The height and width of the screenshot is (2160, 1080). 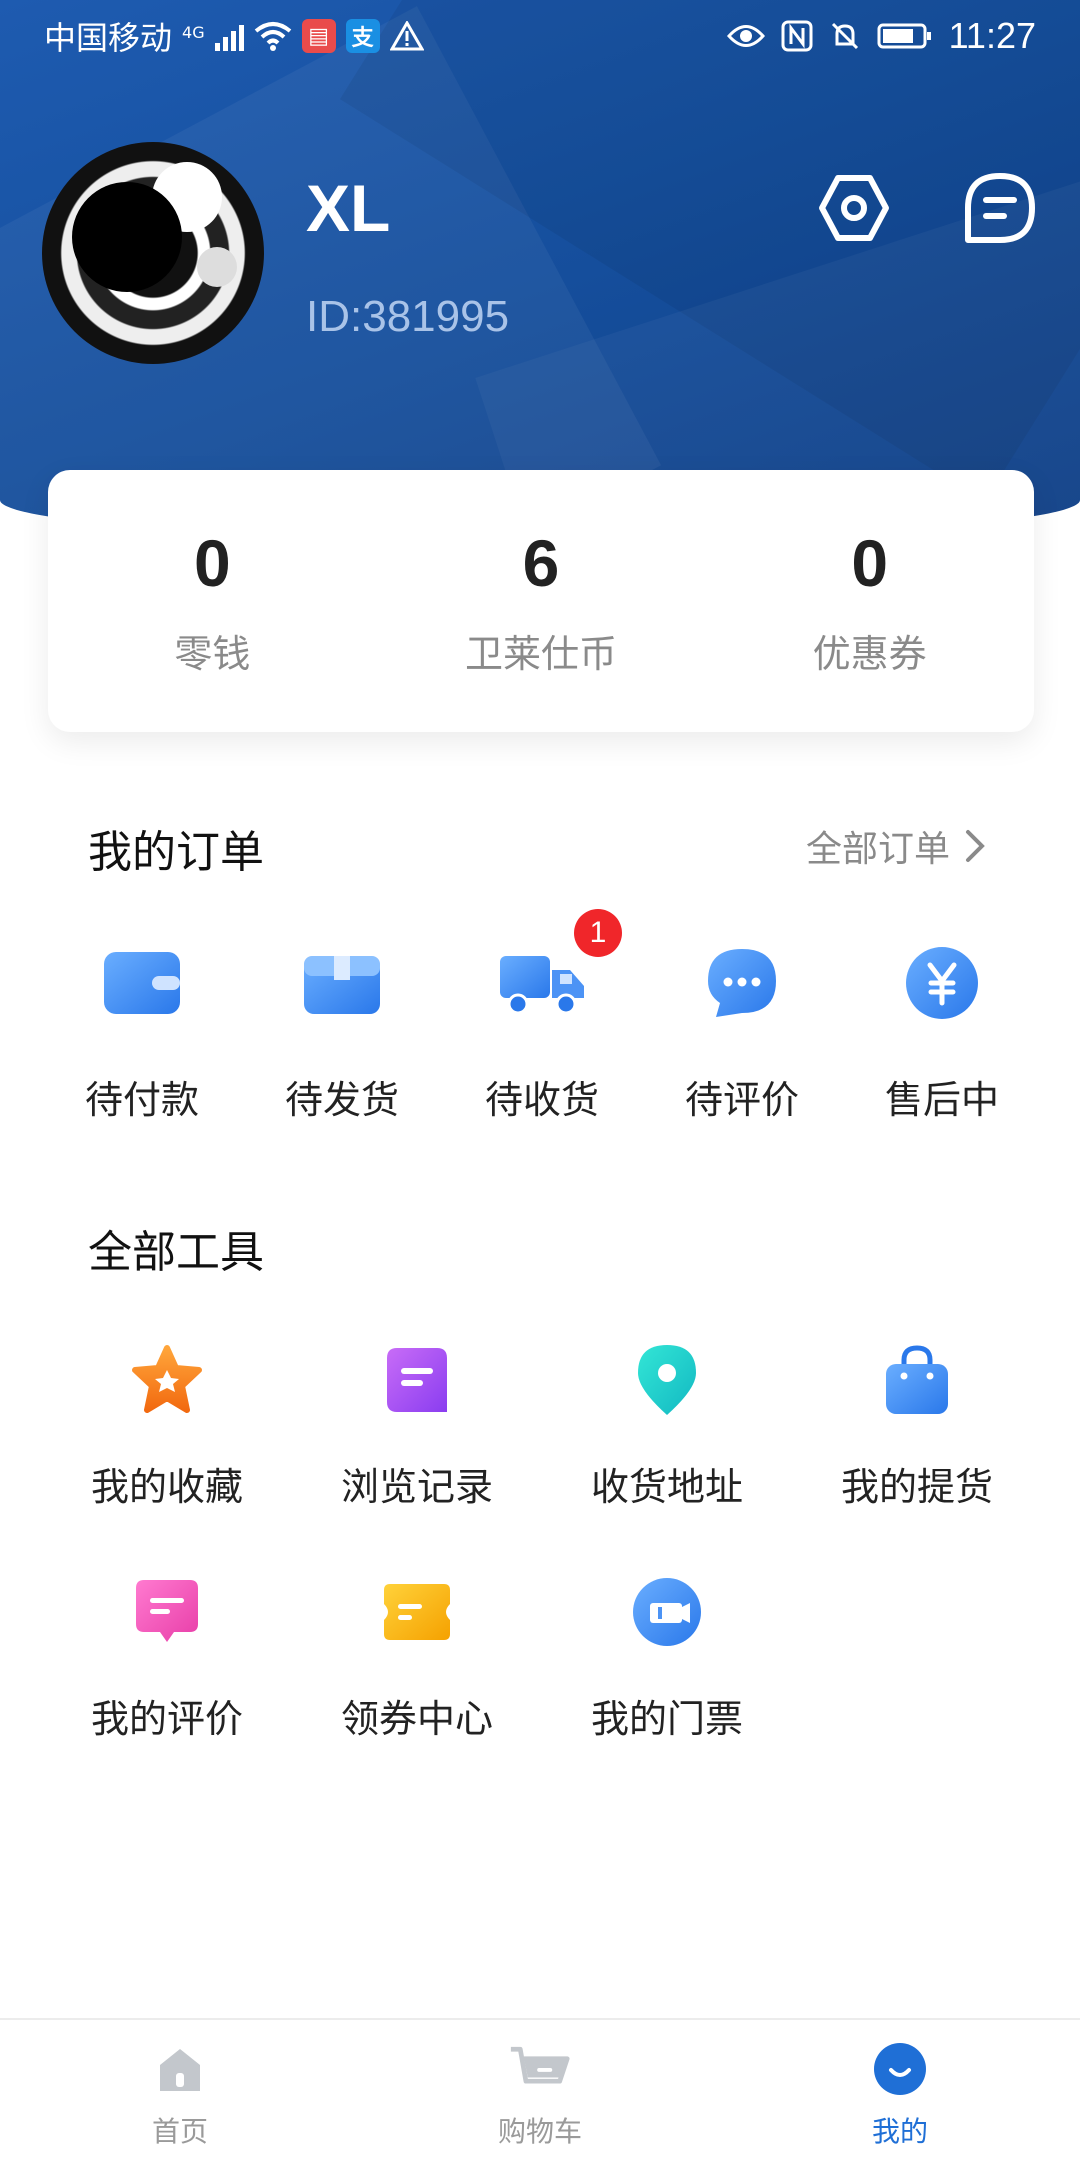 I want to click on settings-button, so click(x=854, y=208).